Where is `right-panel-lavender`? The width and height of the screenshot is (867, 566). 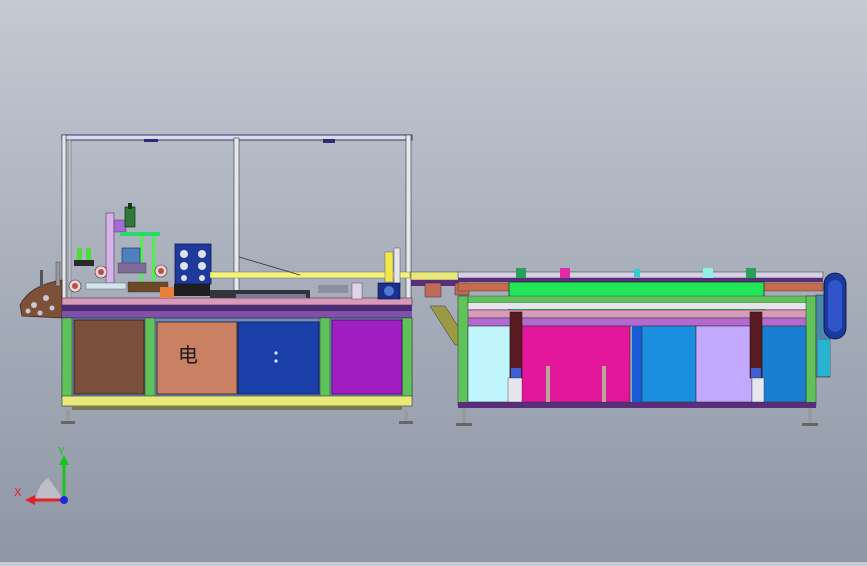
right-panel-lavender is located at coordinates (724, 364).